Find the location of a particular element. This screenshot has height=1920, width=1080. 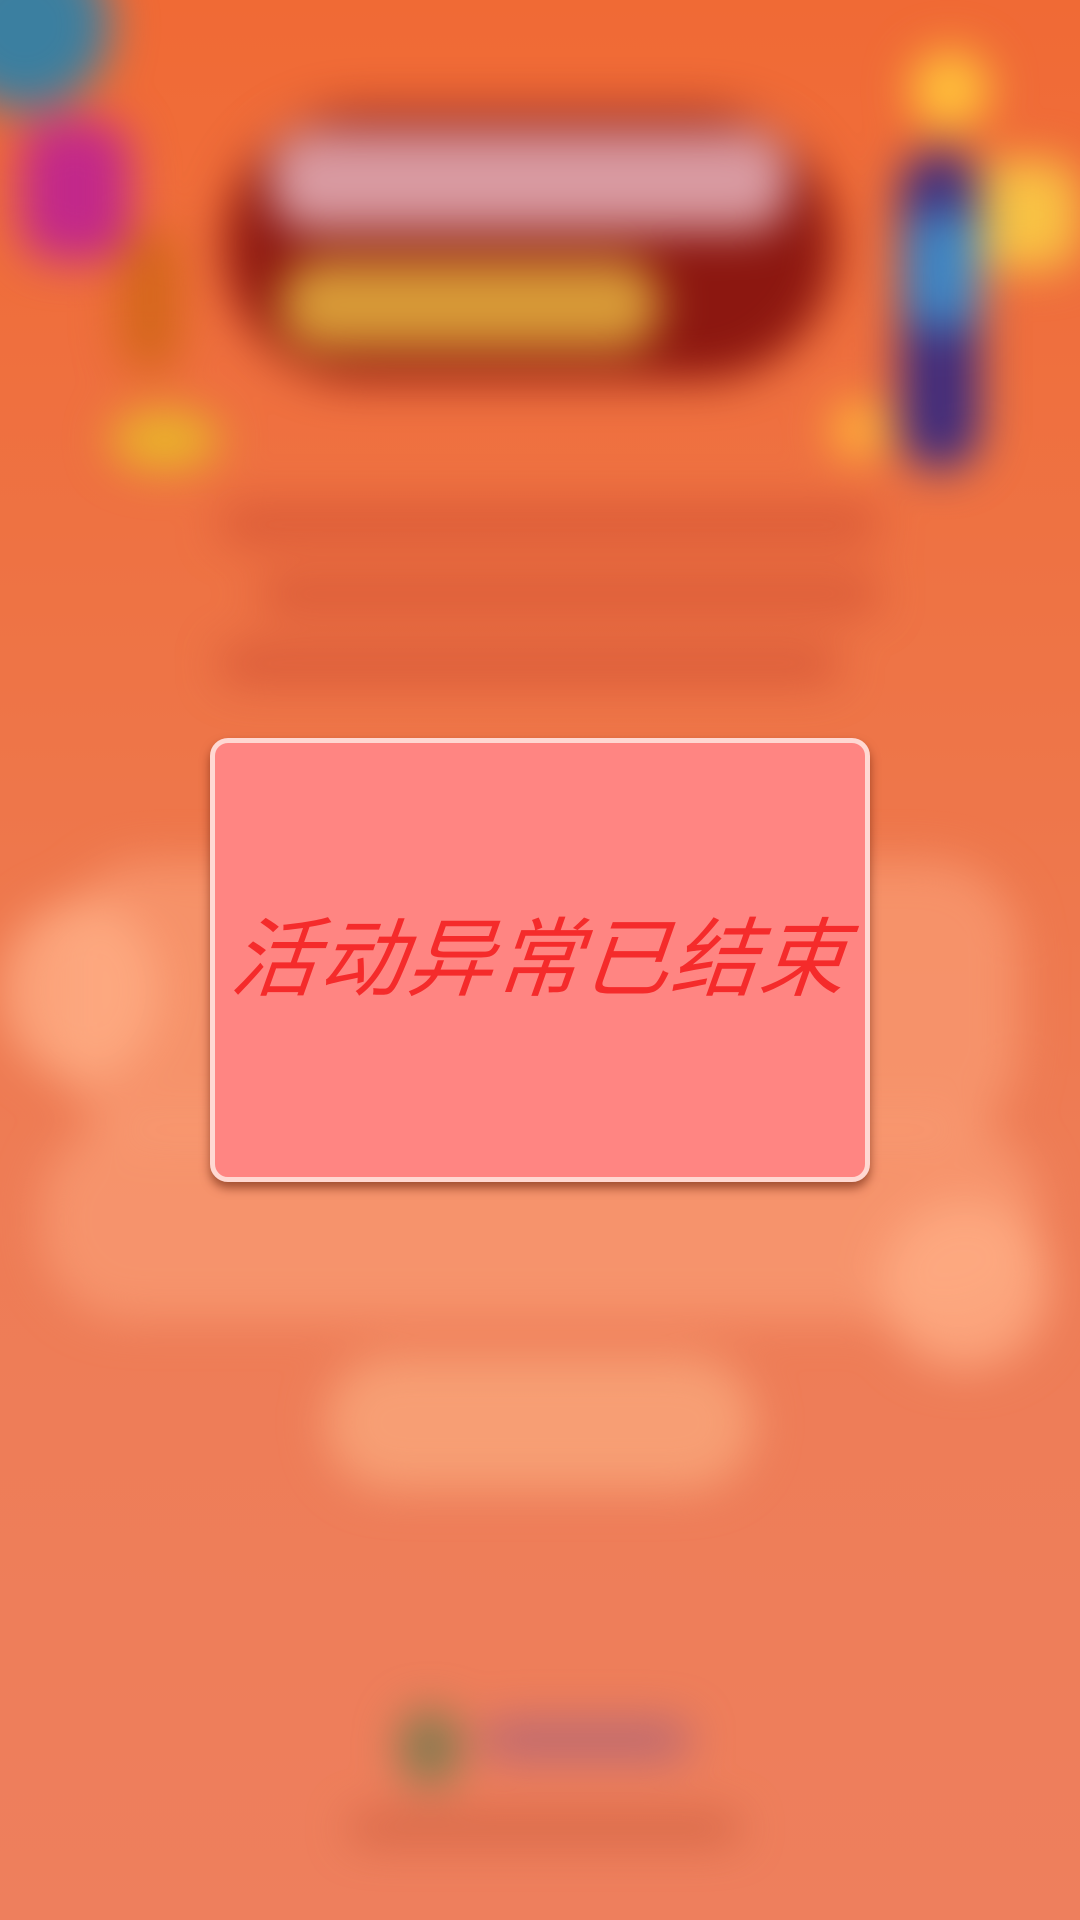

activity-ended-dialog: 活动异常已结束 is located at coordinates (540, 960).